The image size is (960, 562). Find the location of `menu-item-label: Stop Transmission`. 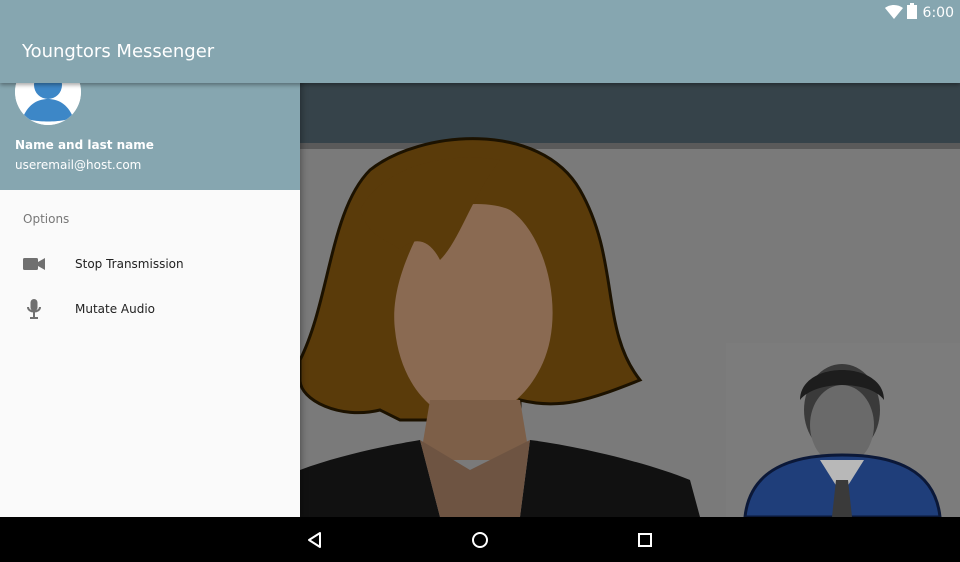

menu-item-label: Stop Transmission is located at coordinates (129, 264).